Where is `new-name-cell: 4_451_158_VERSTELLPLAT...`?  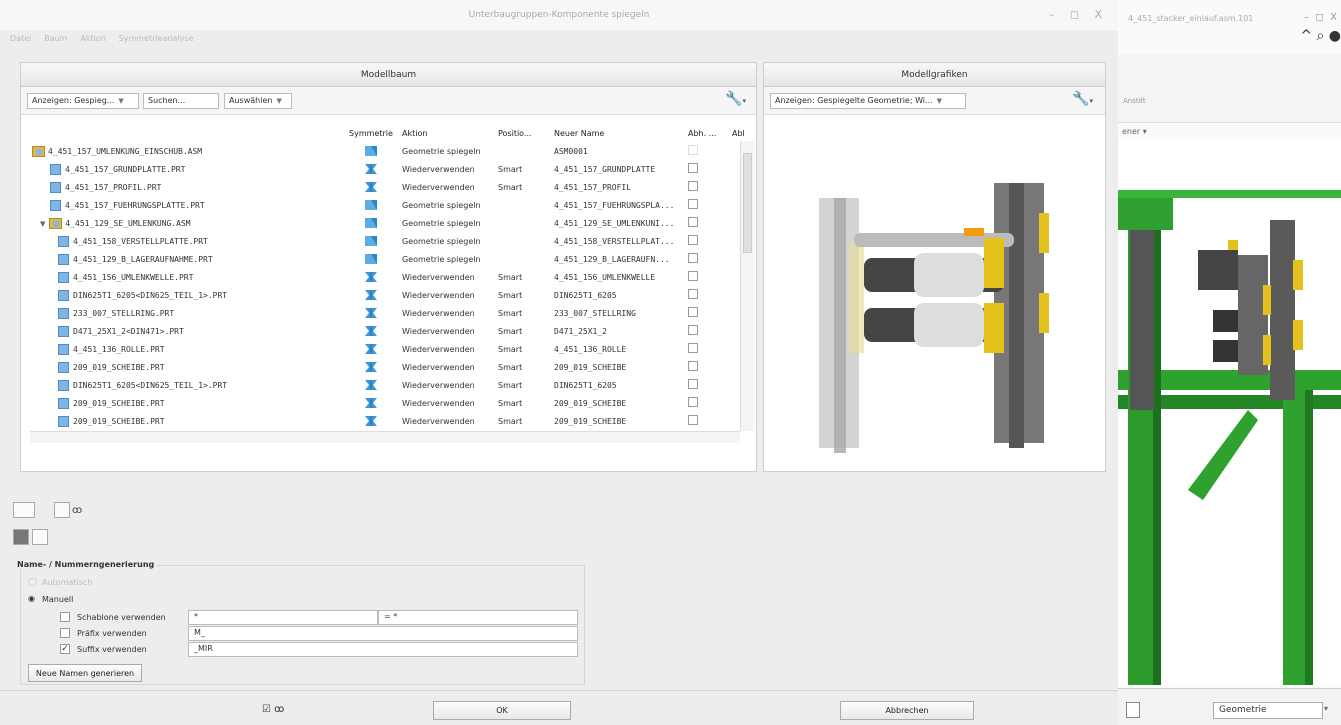
new-name-cell: 4_451_158_VERSTELLPLAT... is located at coordinates (619, 241).